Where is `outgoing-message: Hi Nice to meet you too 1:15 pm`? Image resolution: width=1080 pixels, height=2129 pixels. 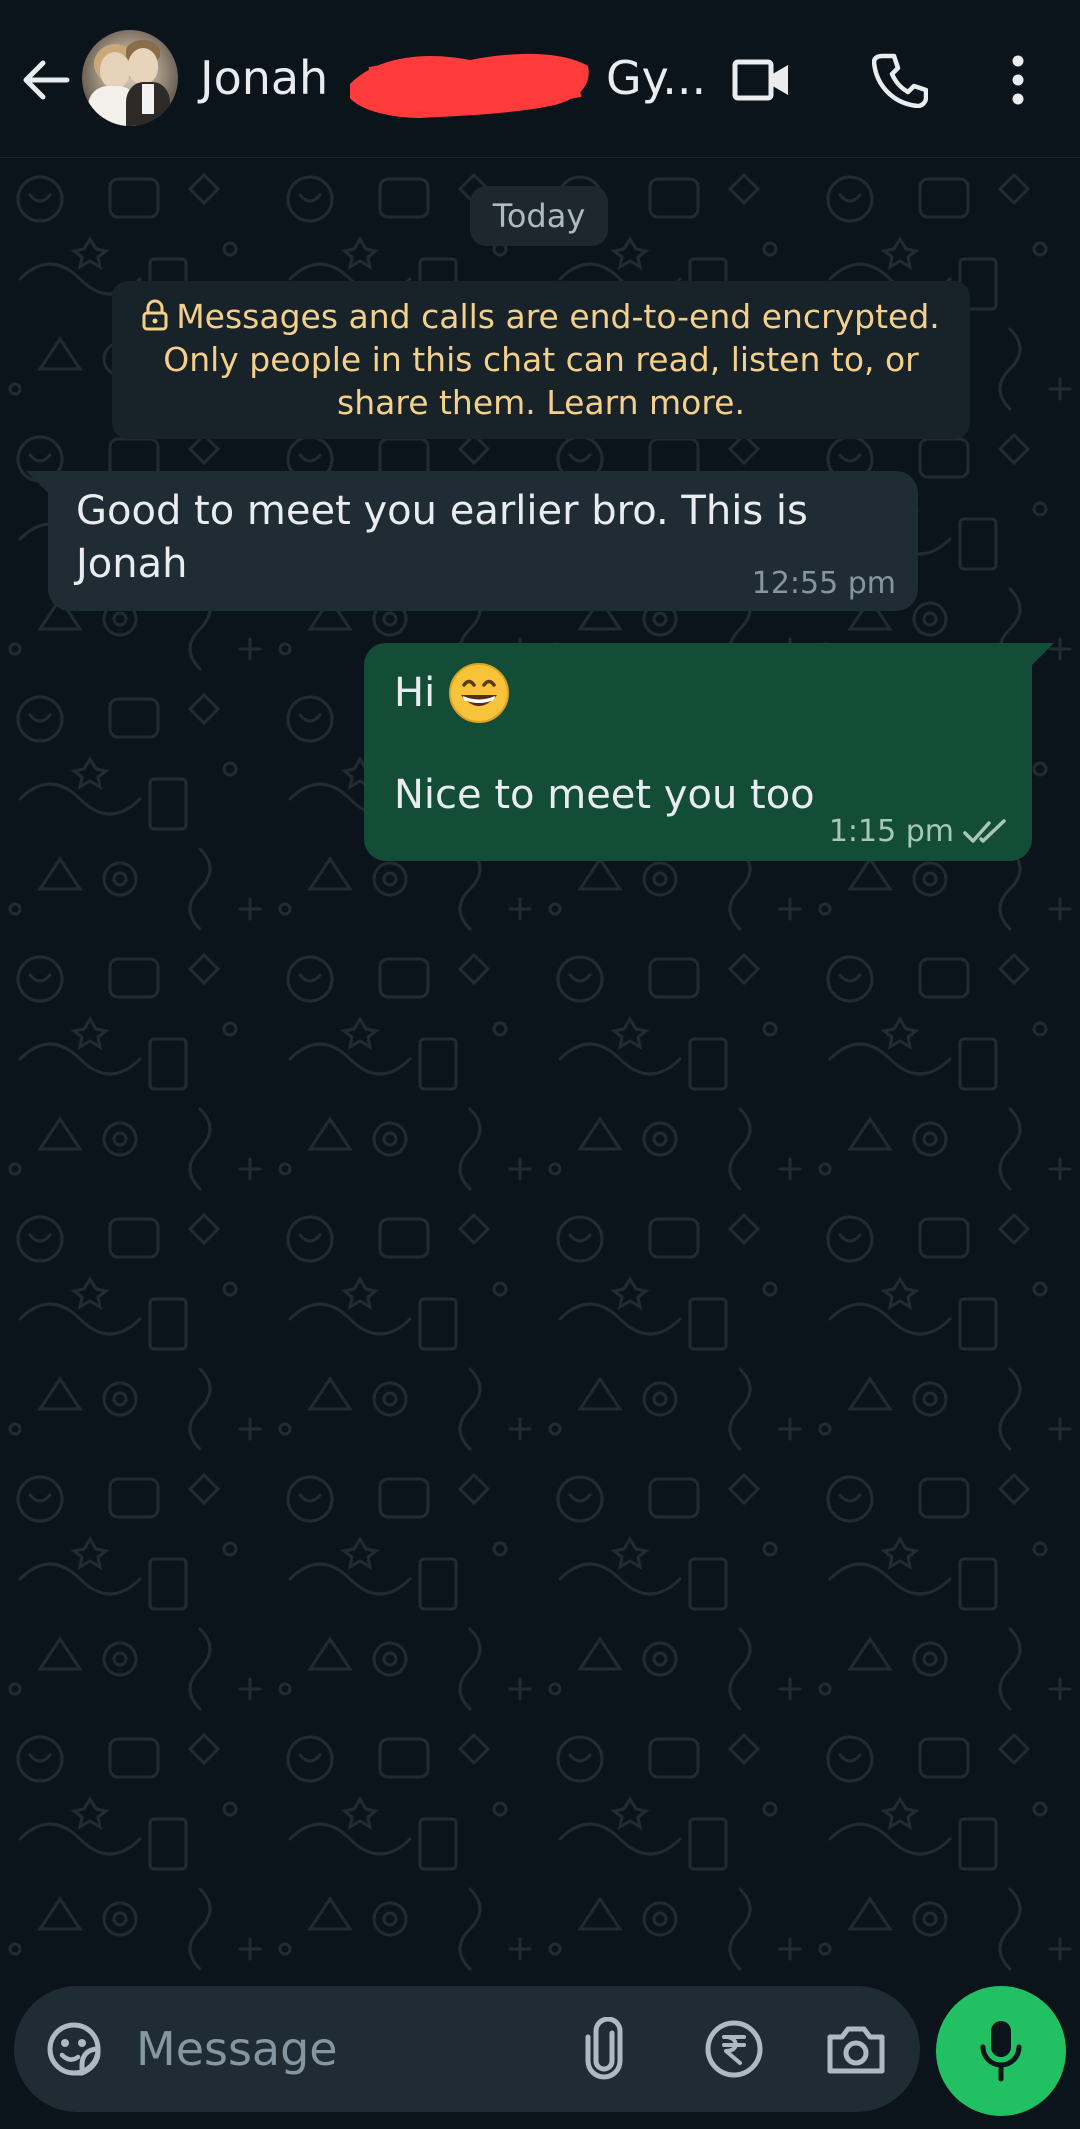 outgoing-message: Hi Nice to meet you too 1:15 pm is located at coordinates (709, 752).